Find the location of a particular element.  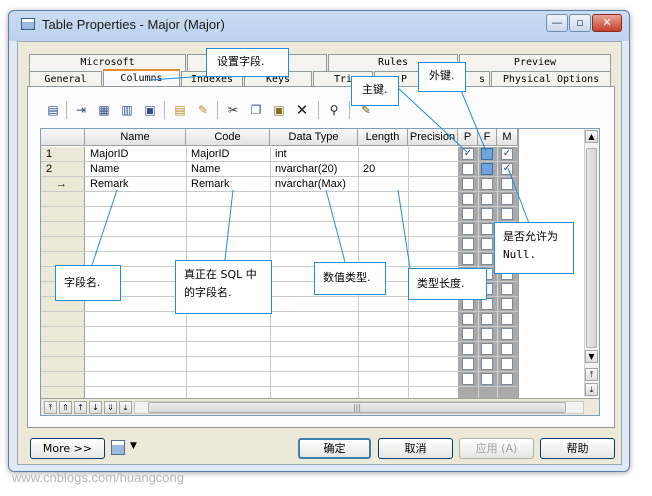

cell-data-type: int is located at coordinates (314, 154).